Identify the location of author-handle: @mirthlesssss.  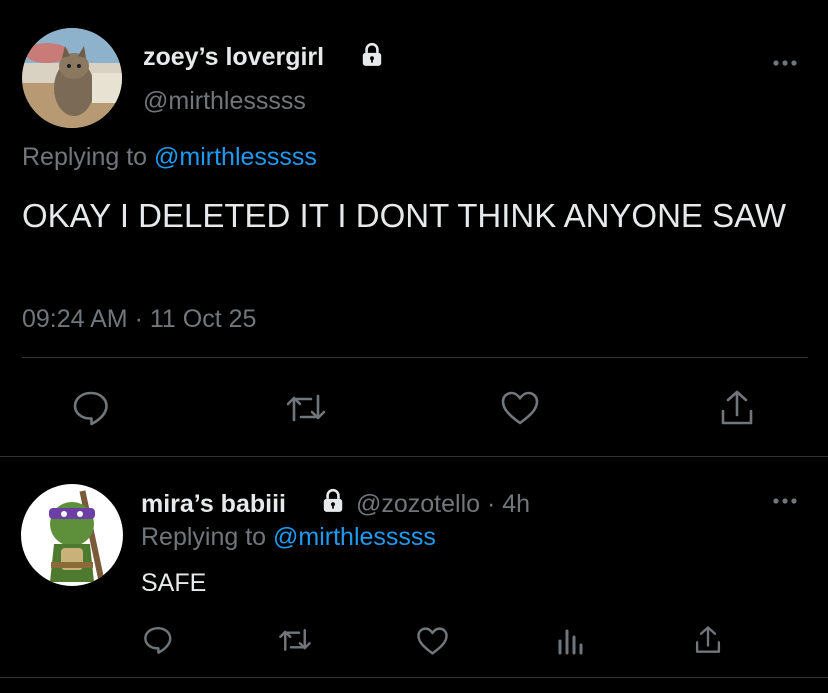
(224, 101).